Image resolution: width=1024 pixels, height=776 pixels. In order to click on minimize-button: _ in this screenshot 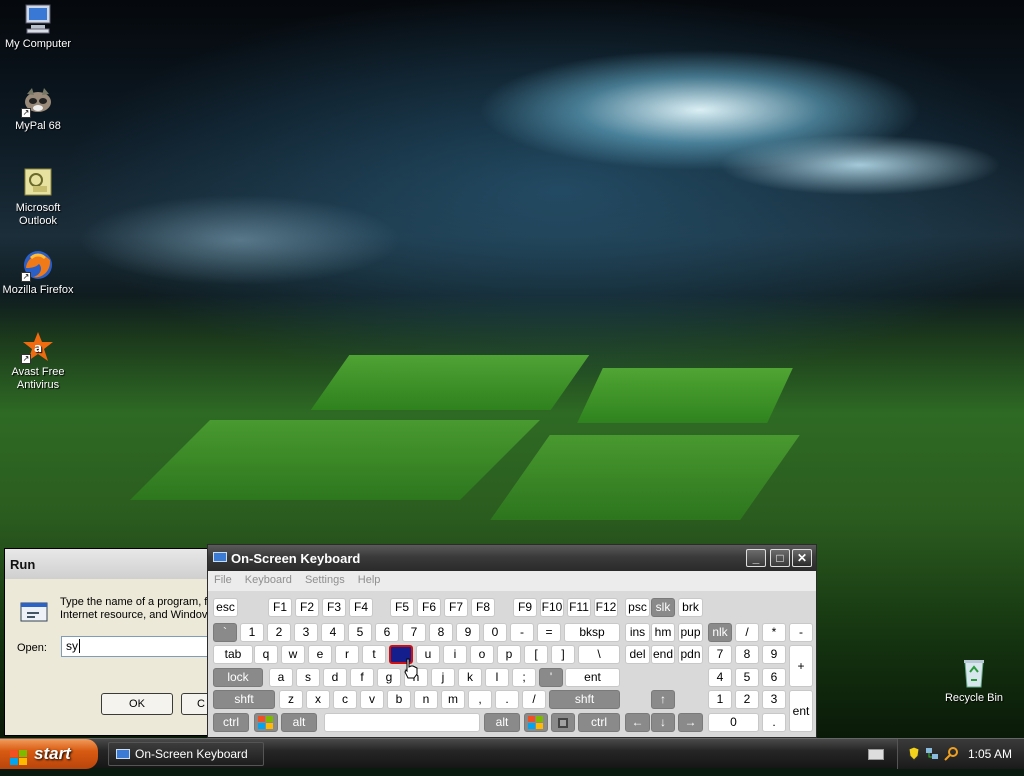, I will do `click(756, 558)`.